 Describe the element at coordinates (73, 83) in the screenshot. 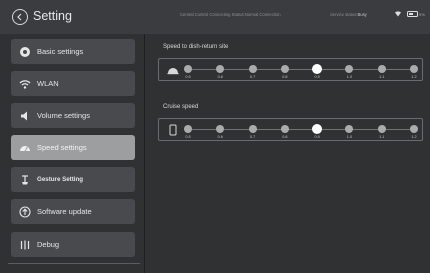

I see `sidebar-item-wlan: WLAN` at that location.